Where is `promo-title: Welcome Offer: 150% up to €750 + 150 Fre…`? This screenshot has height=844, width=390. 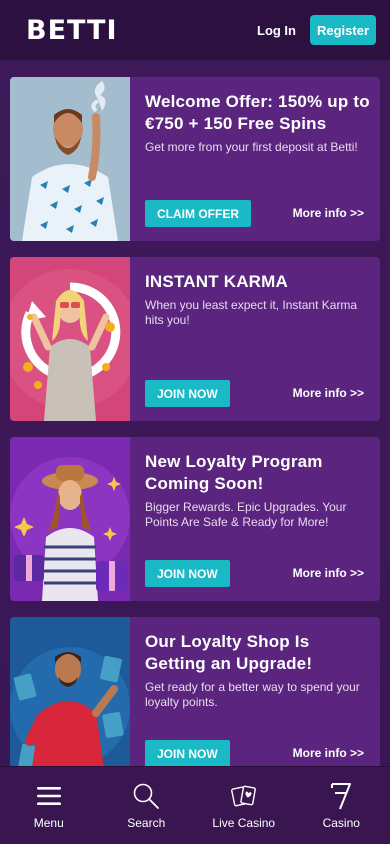
promo-title: Welcome Offer: 150% up to €750 + 150 Fre… is located at coordinates (257, 112).